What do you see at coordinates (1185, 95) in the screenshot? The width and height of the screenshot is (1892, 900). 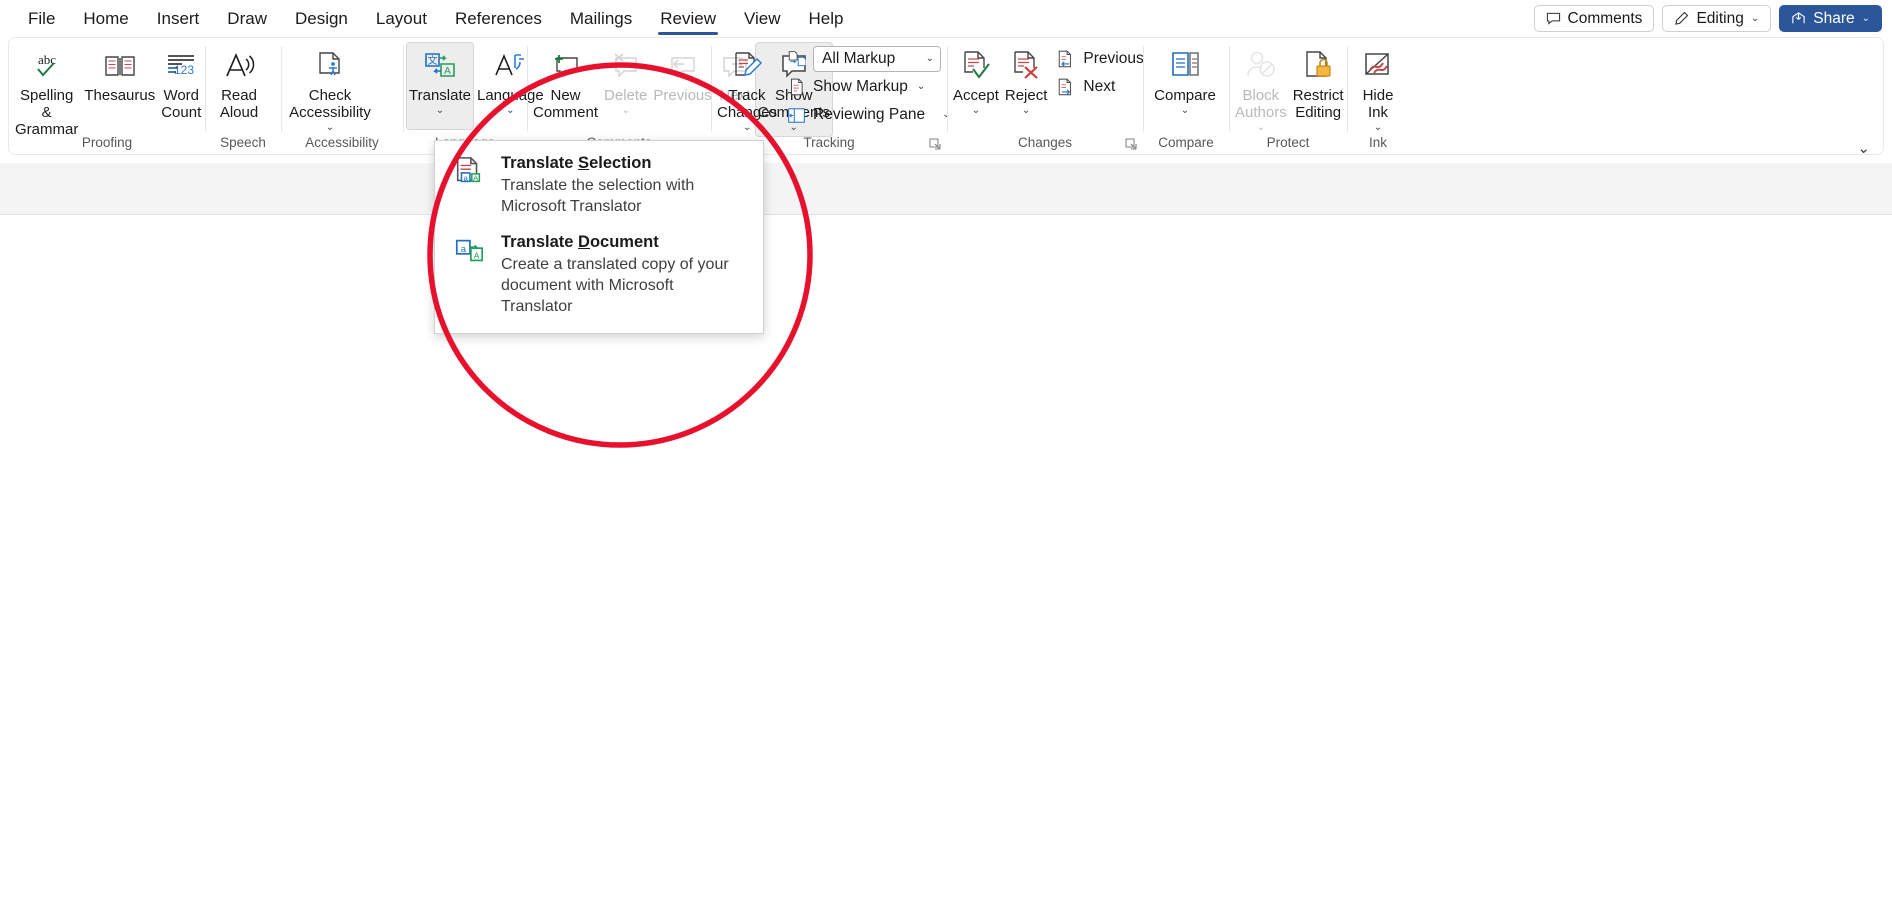 I see `ribbon-button-label: Compare` at bounding box center [1185, 95].